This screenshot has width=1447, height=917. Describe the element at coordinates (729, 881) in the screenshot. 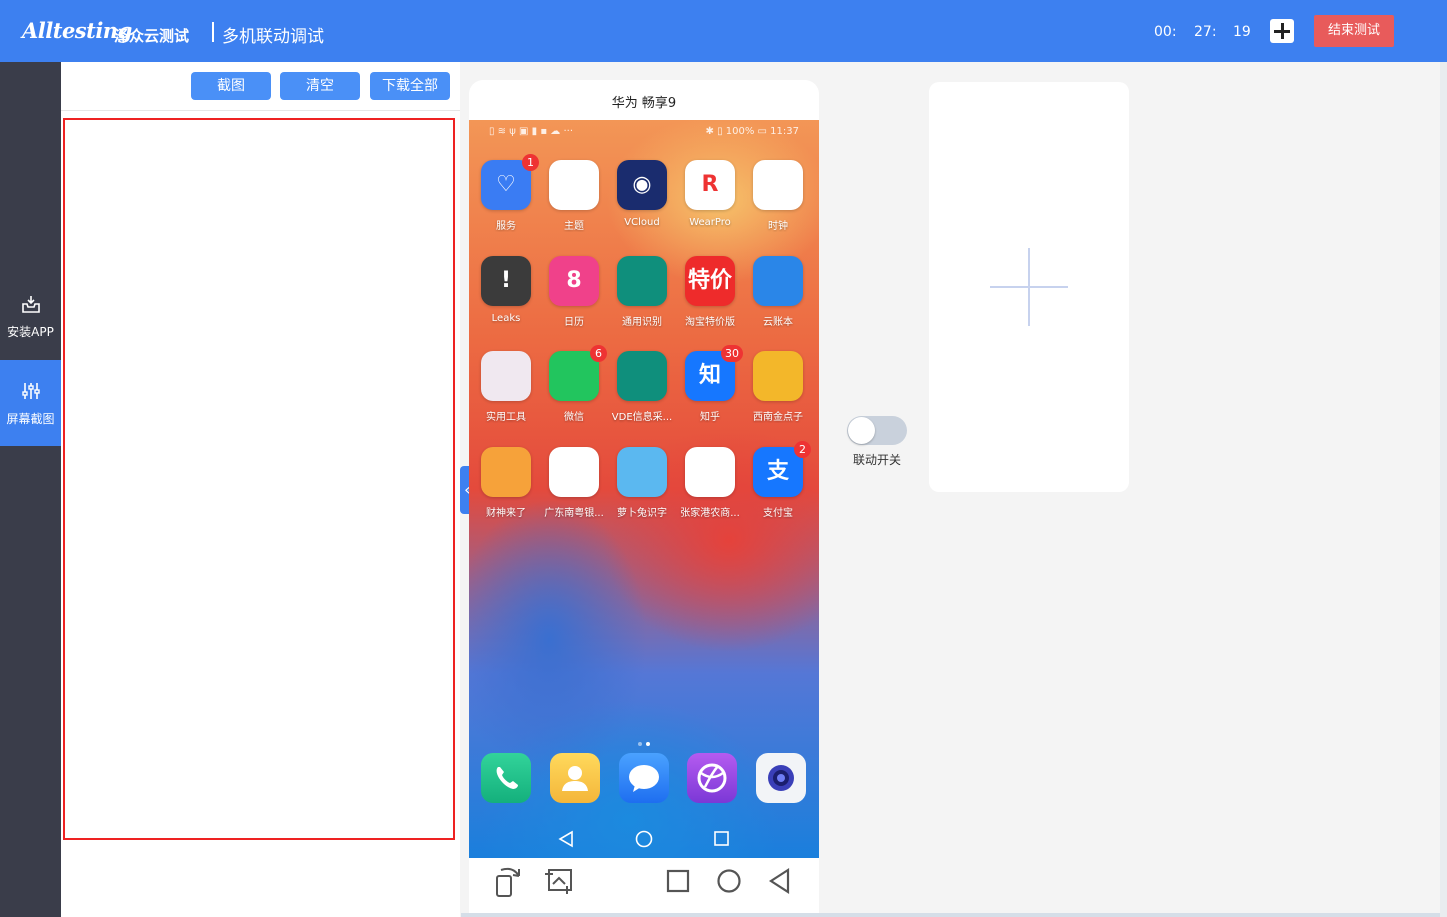

I see `device-home-icon` at that location.